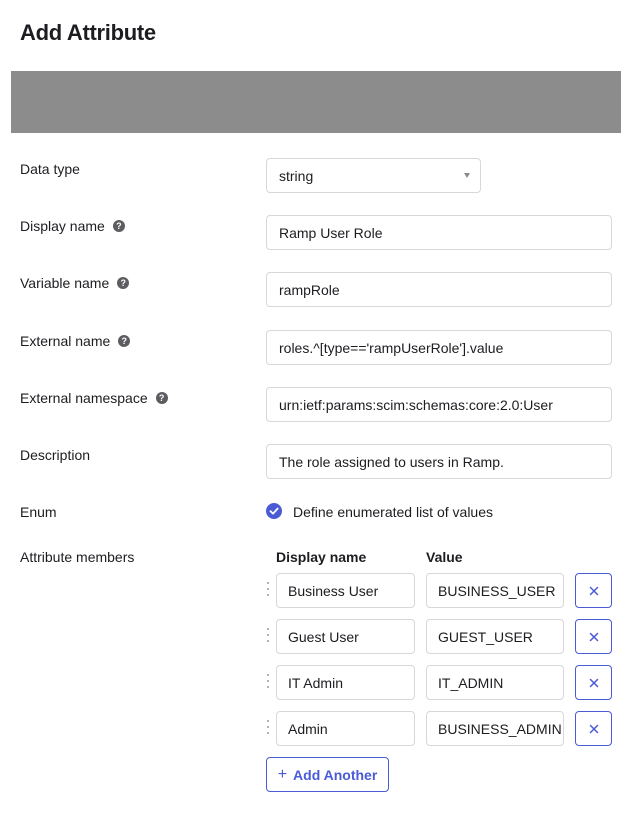 The width and height of the screenshot is (621, 813). I want to click on description-label-text: Description, so click(55, 455).